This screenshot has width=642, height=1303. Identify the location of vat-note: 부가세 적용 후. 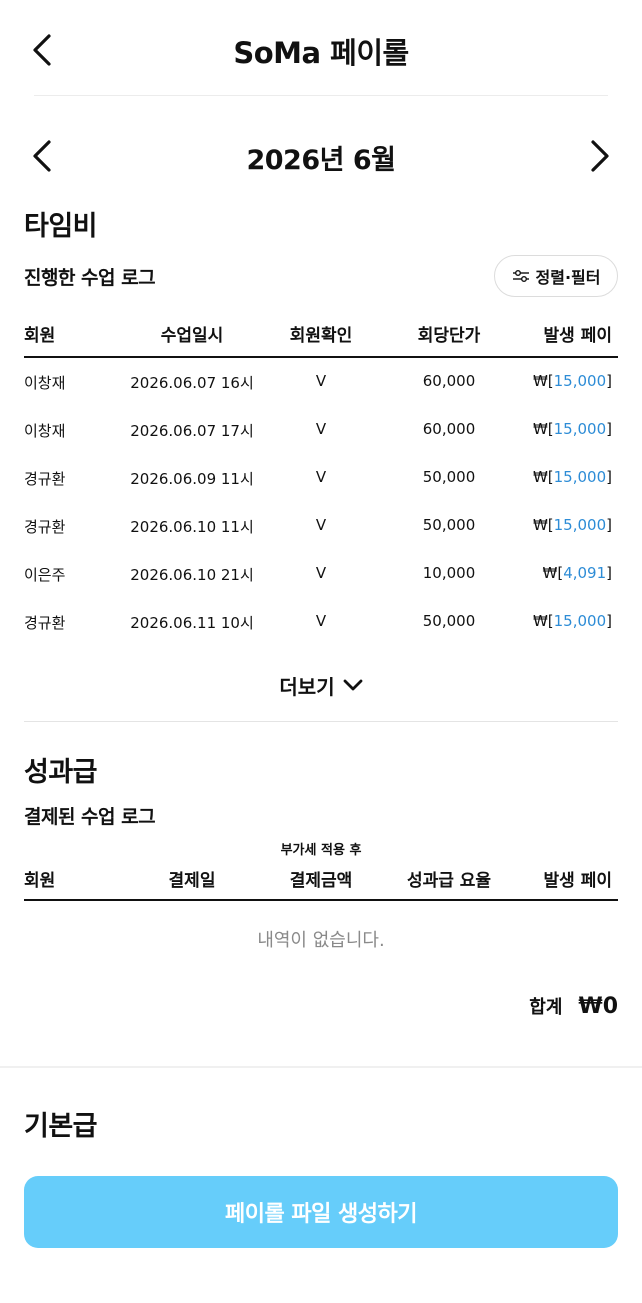
(321, 850).